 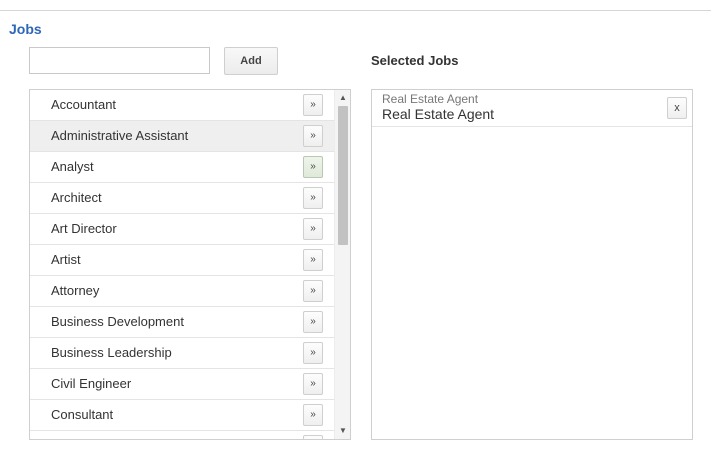 I want to click on job-list-item: Business Leadership », so click(x=182, y=353).